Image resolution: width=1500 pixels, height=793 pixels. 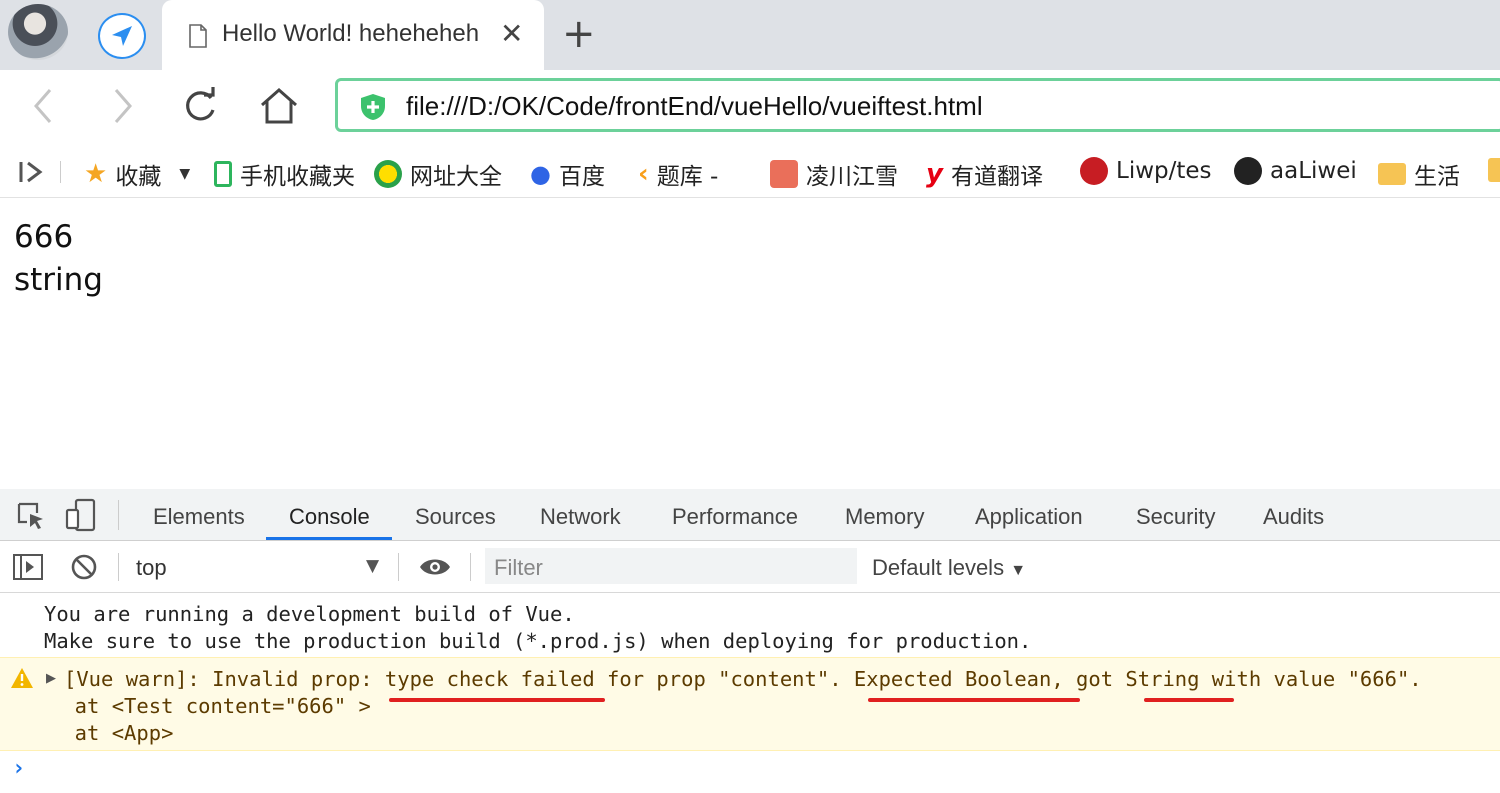 I want to click on plus-circle-icon, so click(x=388, y=174).